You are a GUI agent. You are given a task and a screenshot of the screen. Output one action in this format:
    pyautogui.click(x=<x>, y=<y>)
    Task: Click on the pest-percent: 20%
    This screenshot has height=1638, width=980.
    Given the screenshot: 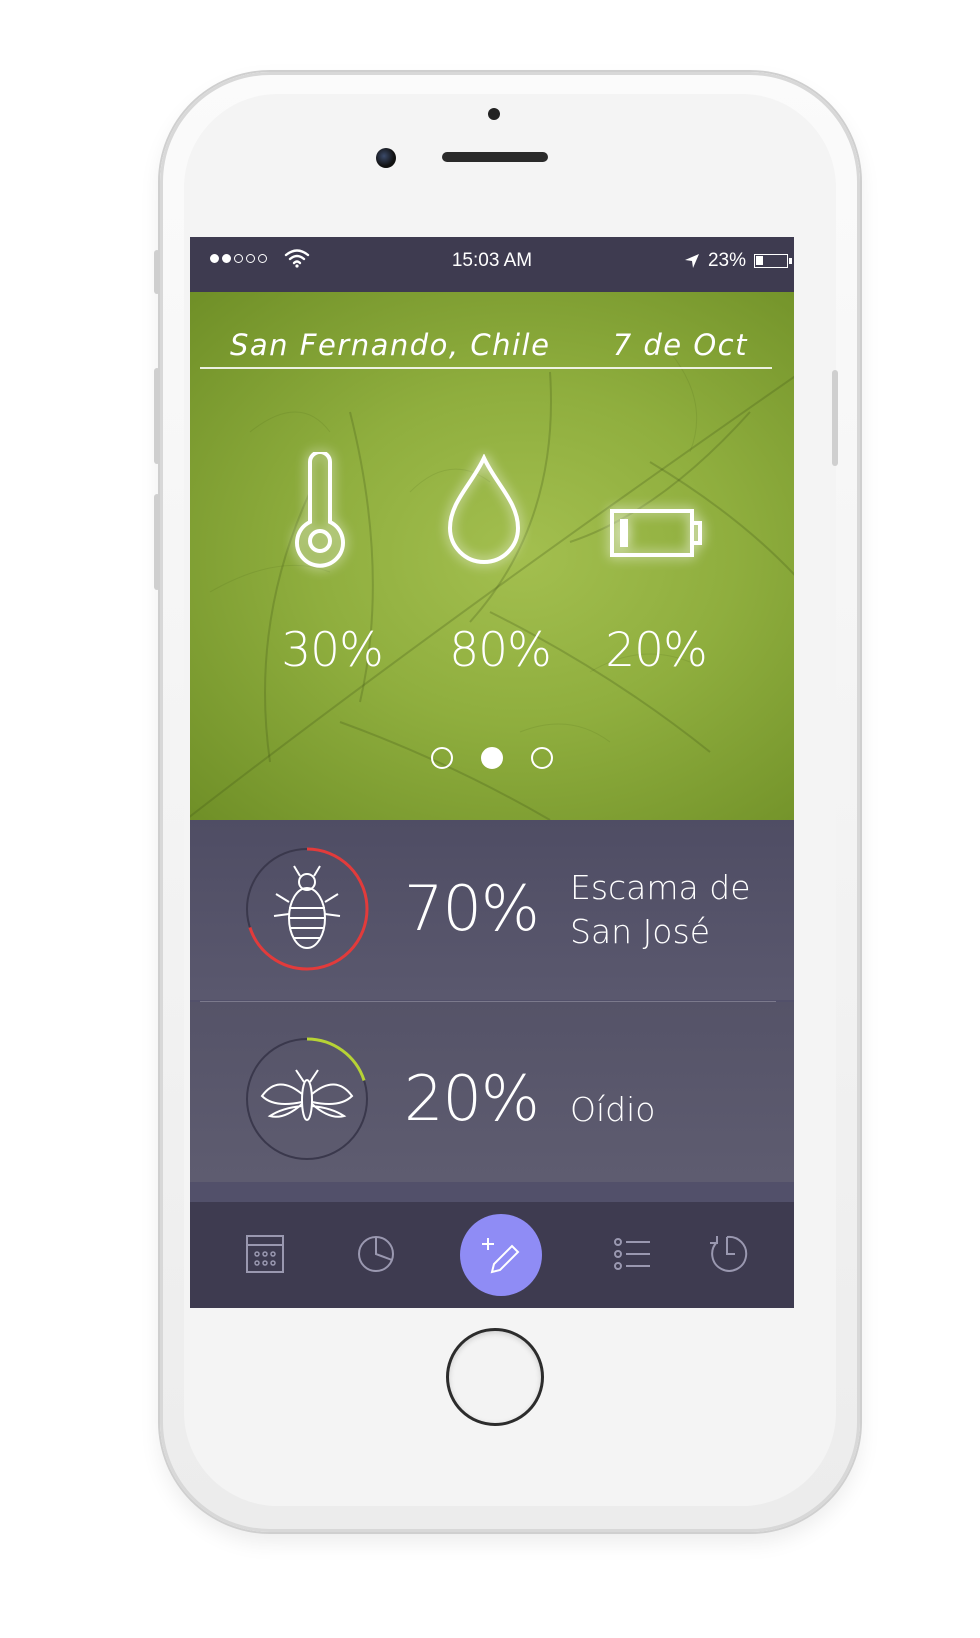 What is the action you would take?
    pyautogui.click(x=472, y=1098)
    